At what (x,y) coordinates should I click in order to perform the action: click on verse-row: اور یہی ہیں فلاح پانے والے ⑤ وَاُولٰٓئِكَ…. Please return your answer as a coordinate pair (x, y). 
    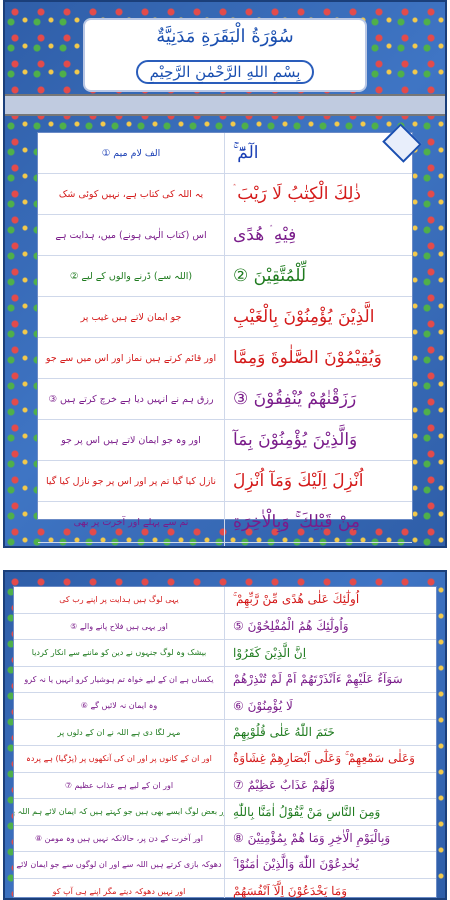
    Looking at the image, I should click on (225, 626).